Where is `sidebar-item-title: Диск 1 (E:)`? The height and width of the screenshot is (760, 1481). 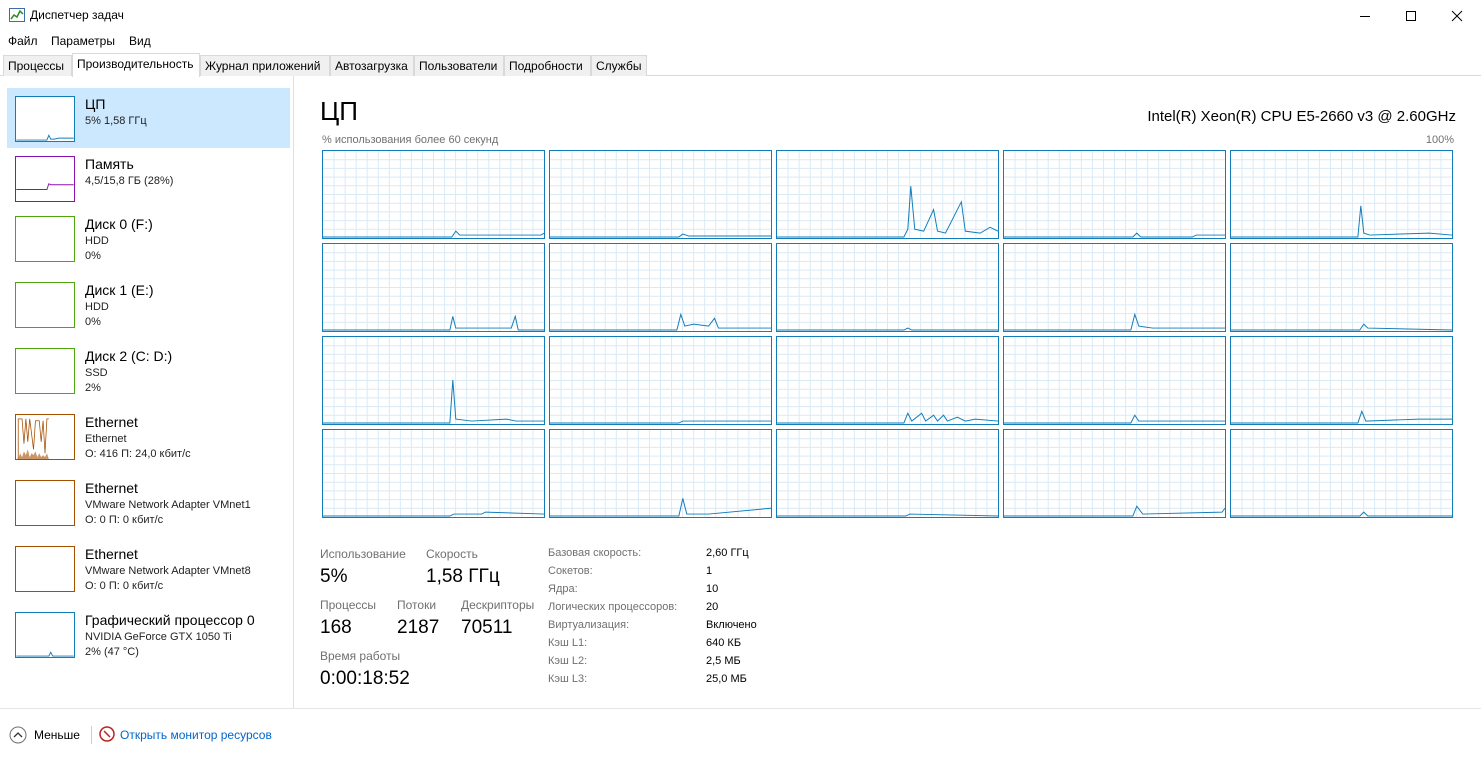 sidebar-item-title: Диск 1 (E:) is located at coordinates (119, 290).